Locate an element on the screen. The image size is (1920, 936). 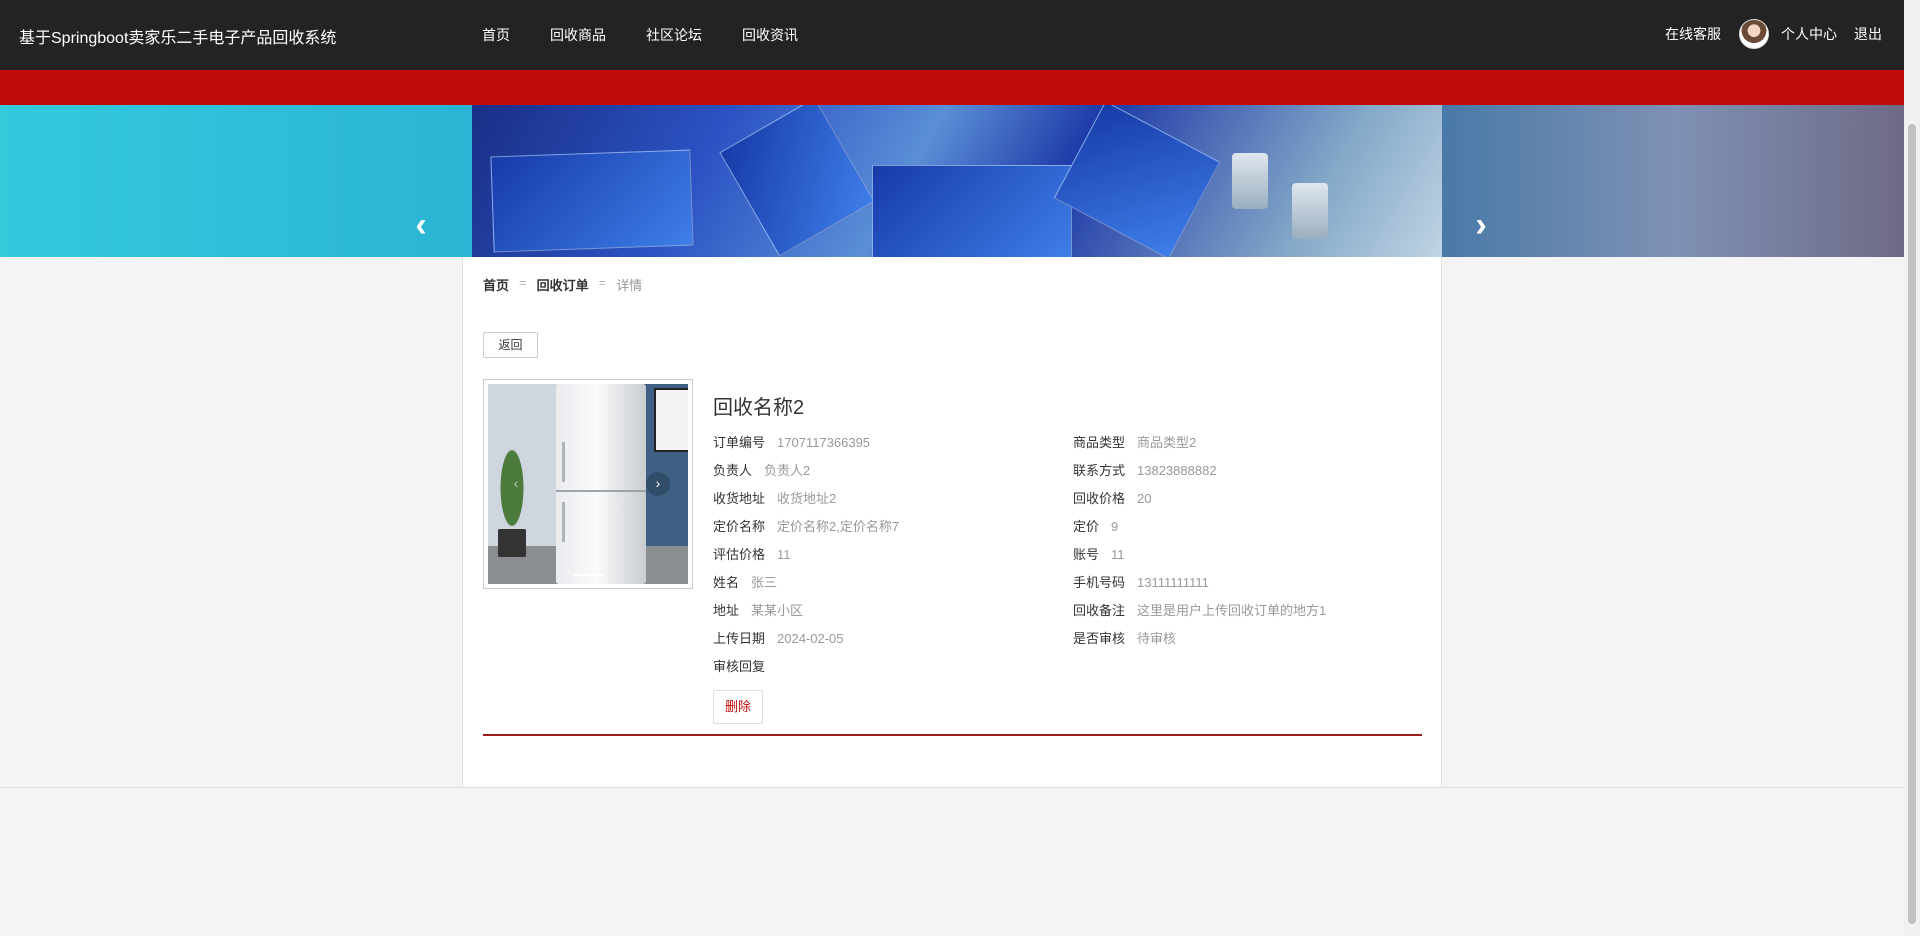
field-label: 商品类型 is located at coordinates (1099, 442).